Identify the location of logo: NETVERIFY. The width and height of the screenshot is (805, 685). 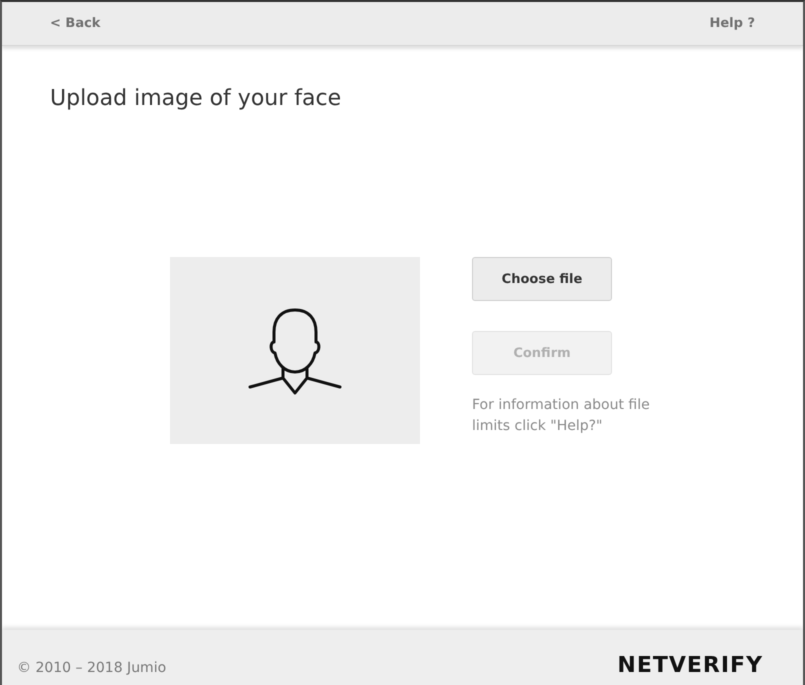
(690, 665).